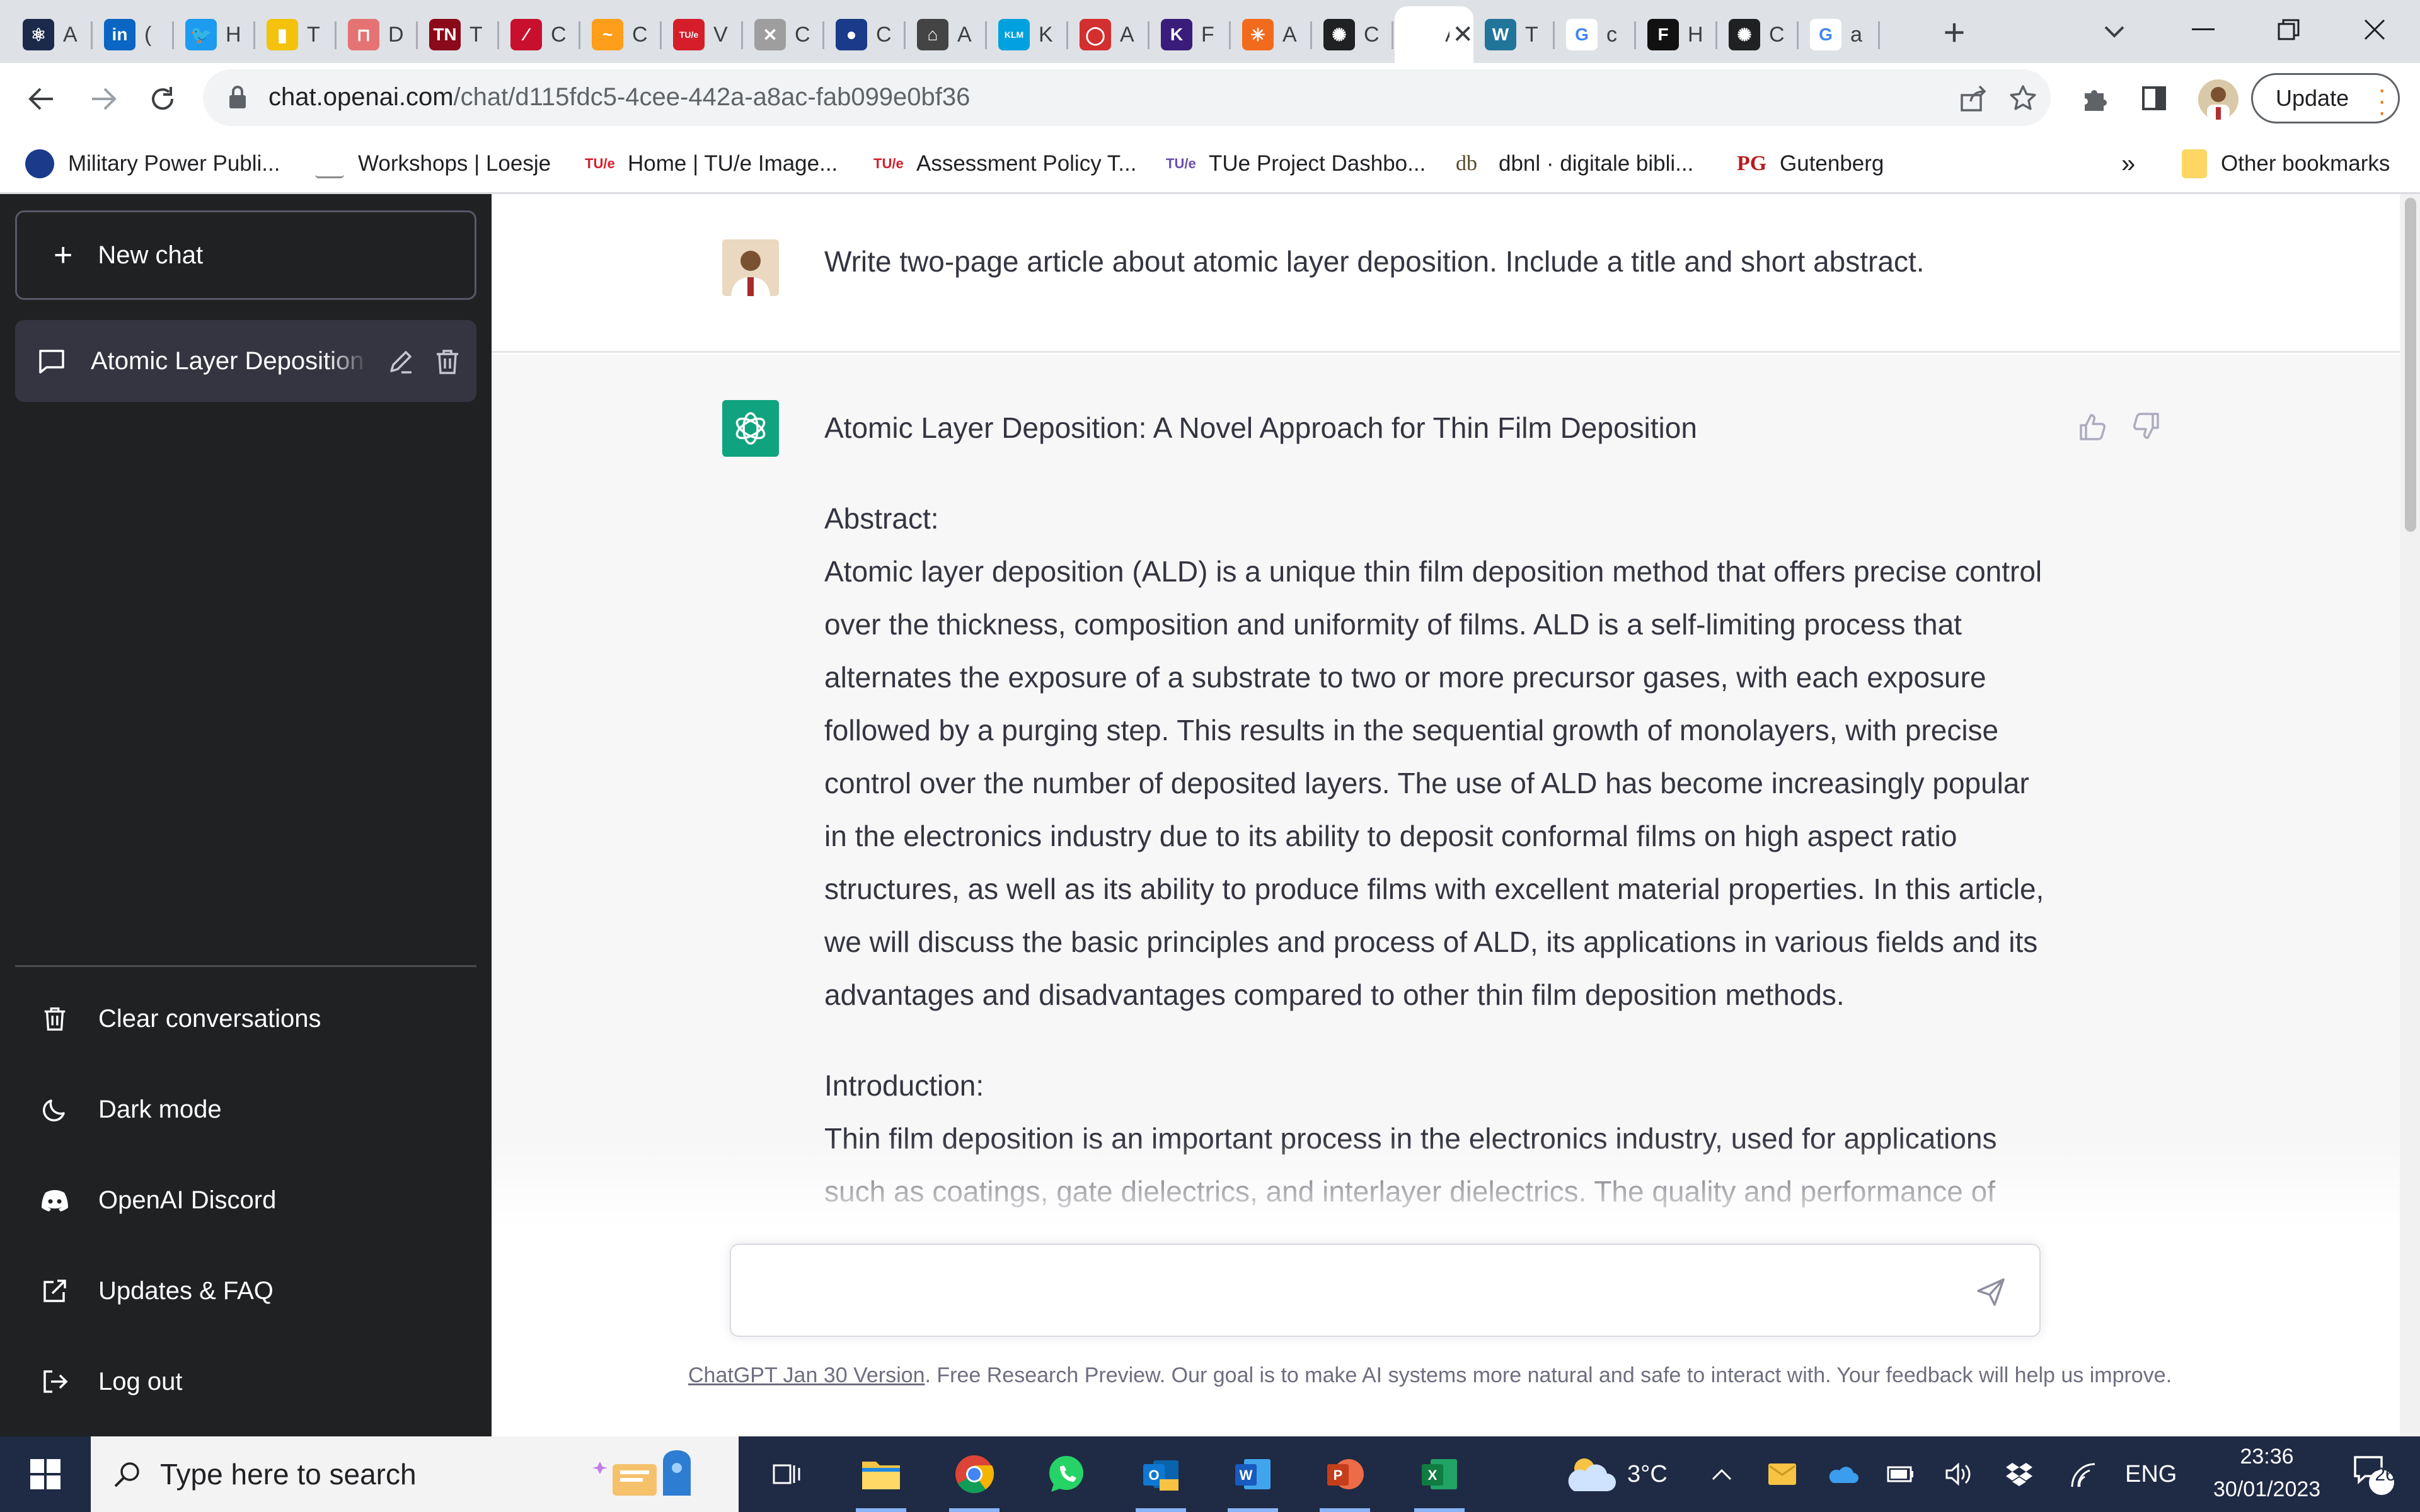 This screenshot has width=2420, height=1512. I want to click on minimize-icon, so click(2203, 30).